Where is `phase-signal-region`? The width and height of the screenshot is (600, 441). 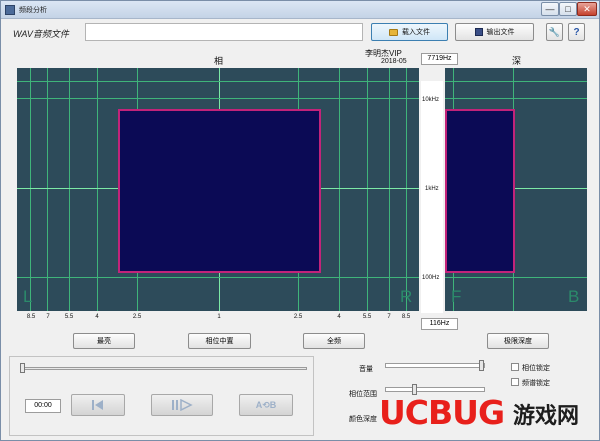
phase-signal-region is located at coordinates (219, 191).